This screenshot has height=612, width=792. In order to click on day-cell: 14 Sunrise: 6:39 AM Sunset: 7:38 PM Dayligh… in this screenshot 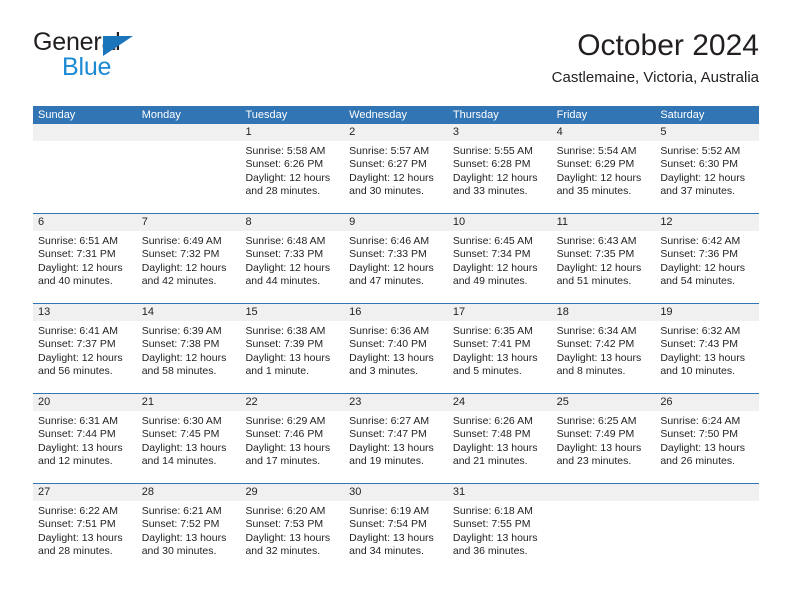, I will do `click(188, 348)`.